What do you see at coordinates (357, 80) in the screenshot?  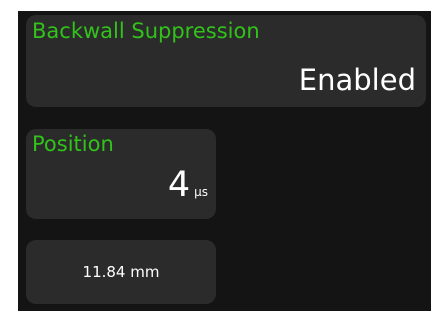 I see `backwall-suppression-value: Enabled` at bounding box center [357, 80].